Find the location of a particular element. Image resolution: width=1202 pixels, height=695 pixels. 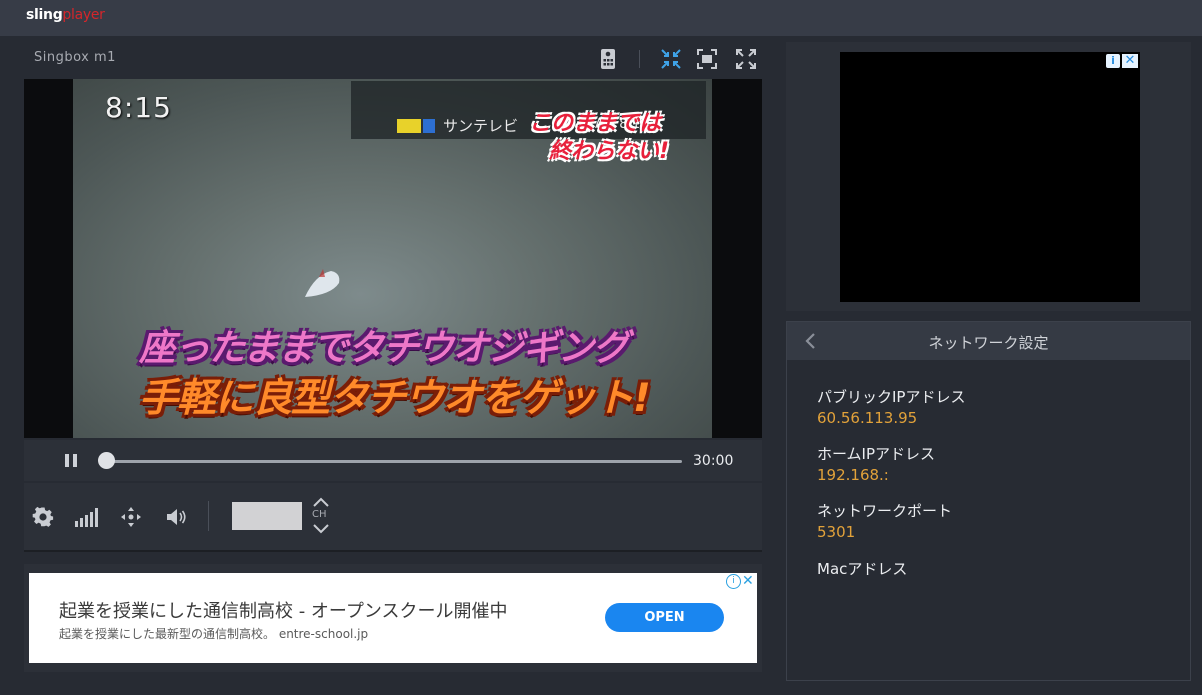

fit-screen-icon is located at coordinates (671, 59).